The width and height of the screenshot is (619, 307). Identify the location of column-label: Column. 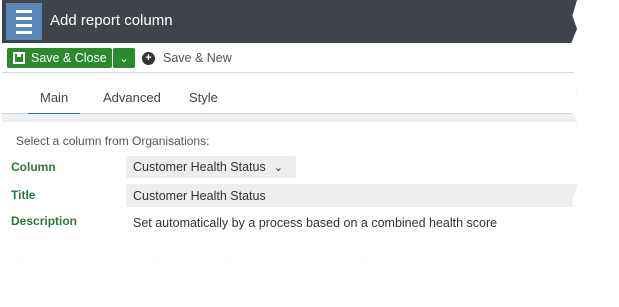
(33, 167).